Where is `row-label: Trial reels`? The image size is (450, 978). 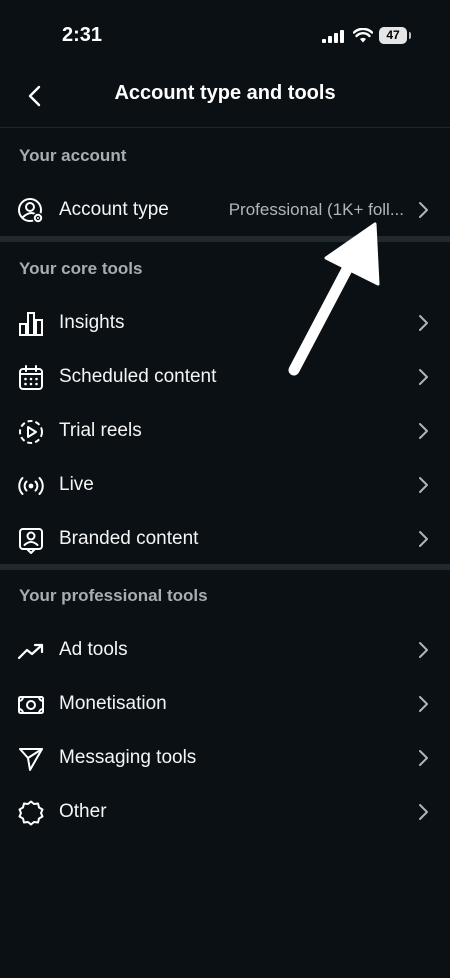
row-label: Trial reels is located at coordinates (100, 430).